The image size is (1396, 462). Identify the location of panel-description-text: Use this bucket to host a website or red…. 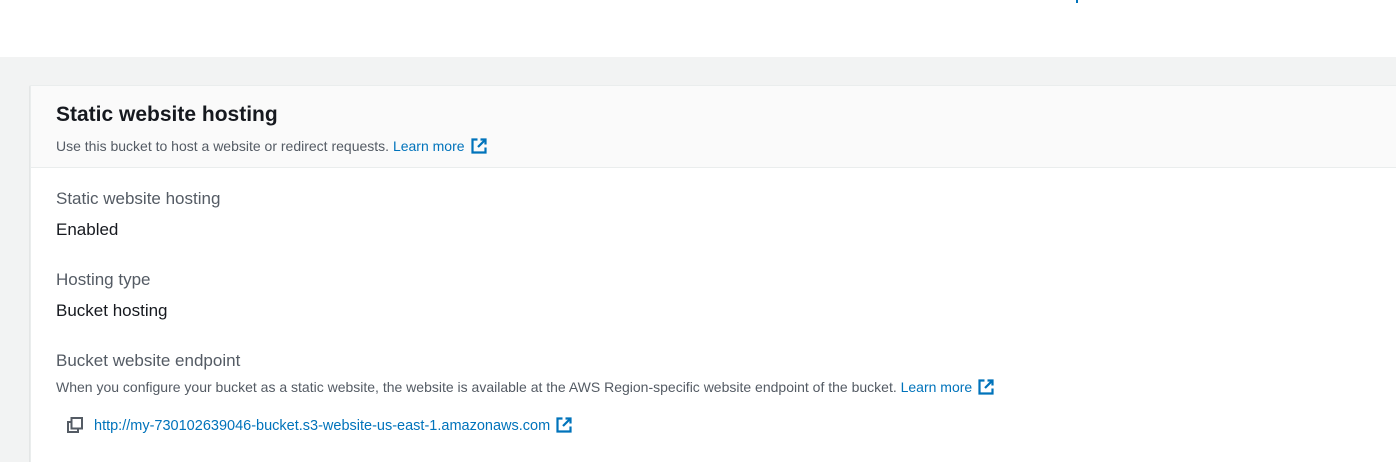
(223, 146).